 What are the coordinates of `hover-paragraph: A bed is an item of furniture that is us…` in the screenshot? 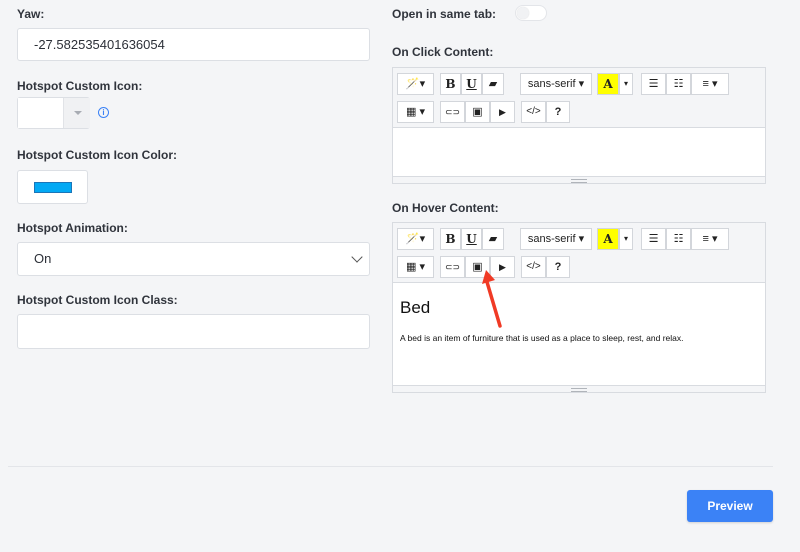 It's located at (542, 338).